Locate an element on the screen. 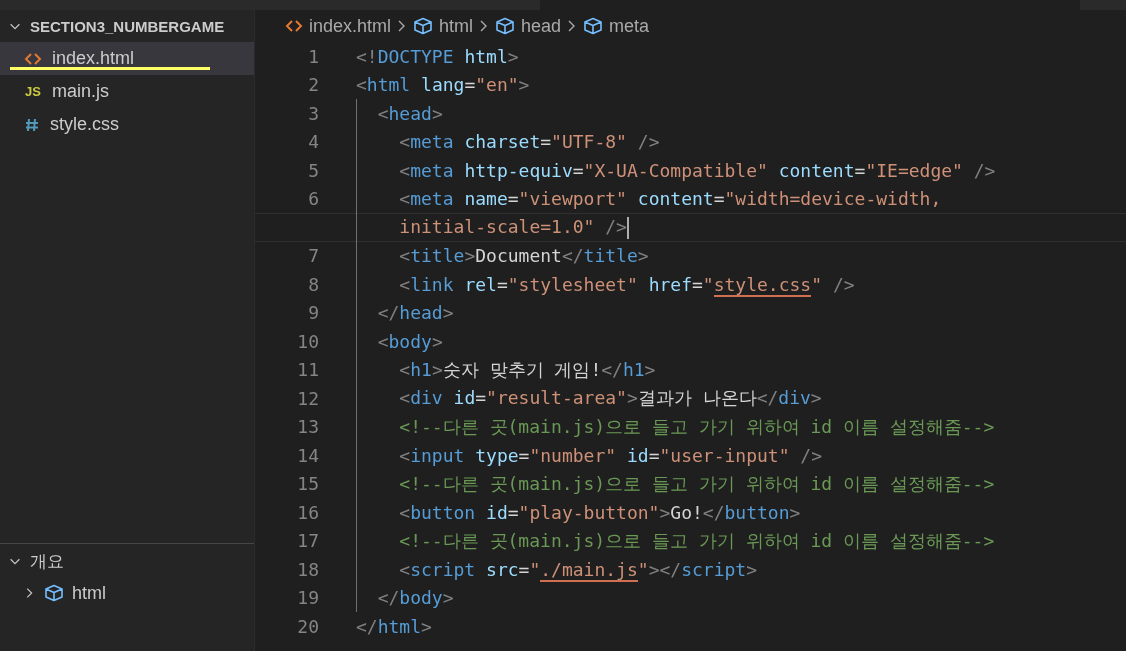 The width and height of the screenshot is (1126, 651). folder-title: SECTION3_NUMBERGAME is located at coordinates (127, 26).